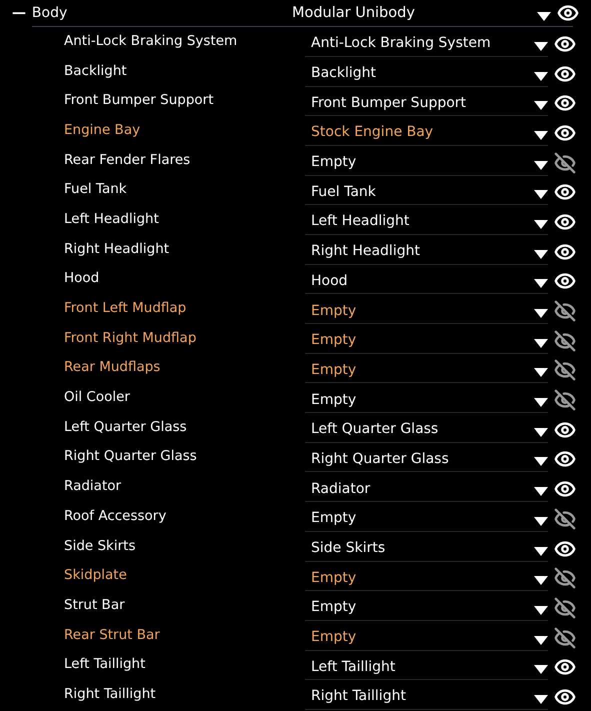 Image resolution: width=591 pixels, height=711 pixels. Describe the element at coordinates (112, 634) in the screenshot. I see `part-label: Rear Strut Bar` at that location.